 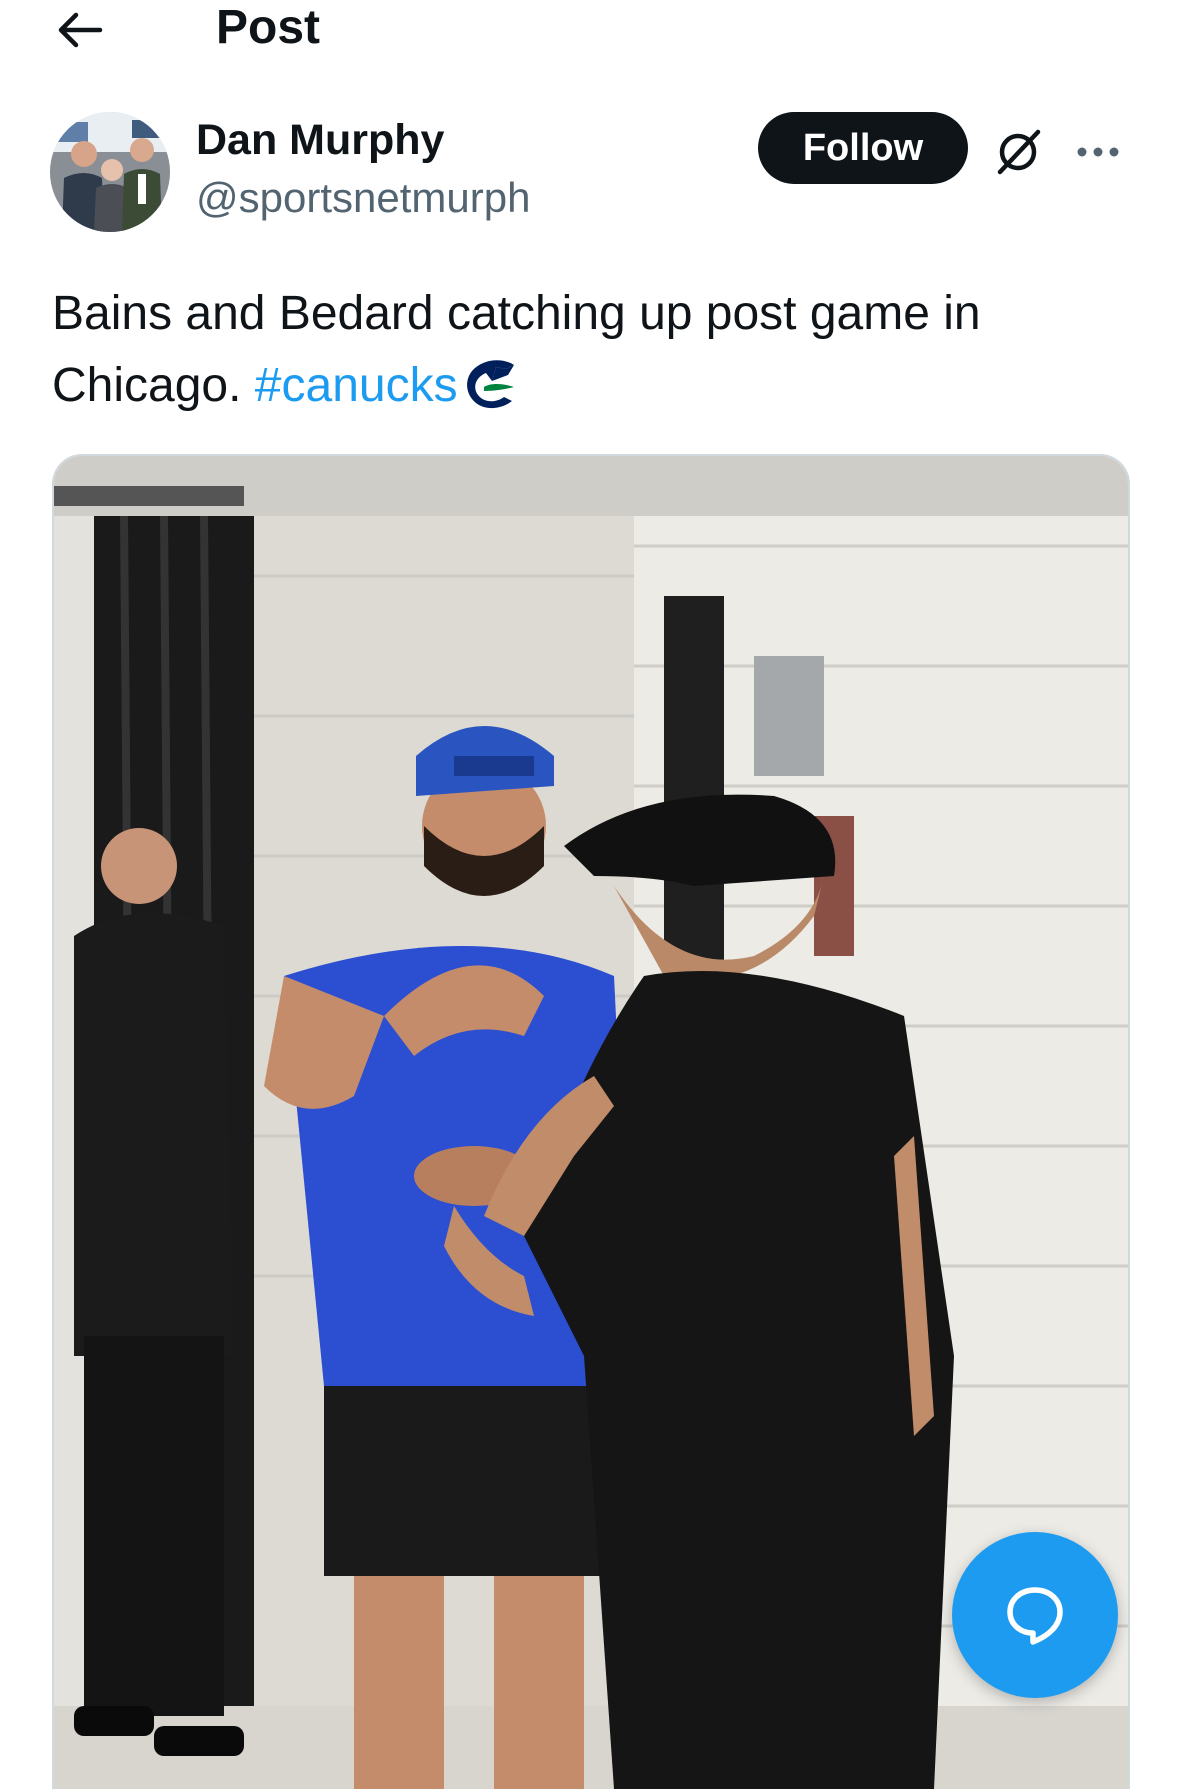 What do you see at coordinates (590, 172) in the screenshot?
I see `author-row: Dan Murphy @sportsnetmurph Follow` at bounding box center [590, 172].